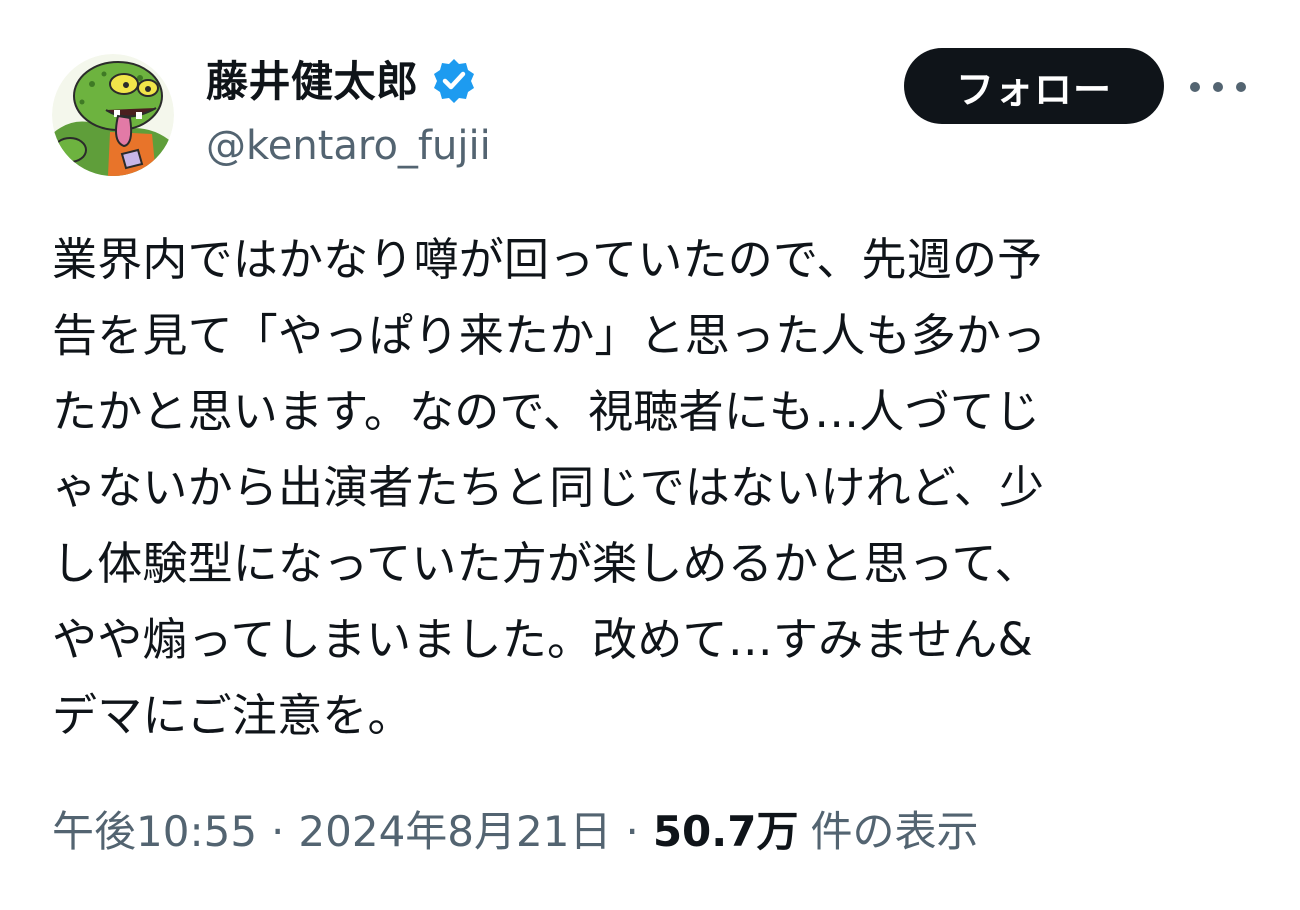 The width and height of the screenshot is (1300, 910). I want to click on avatar, so click(113, 115).